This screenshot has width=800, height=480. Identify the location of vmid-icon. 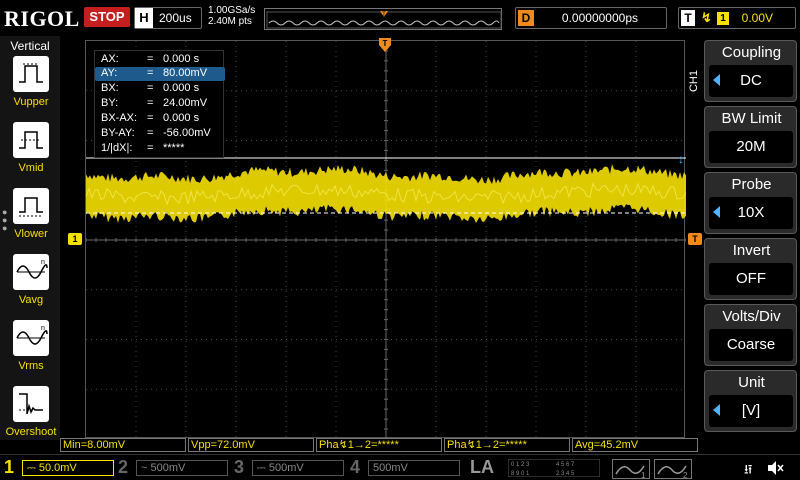
(31, 140).